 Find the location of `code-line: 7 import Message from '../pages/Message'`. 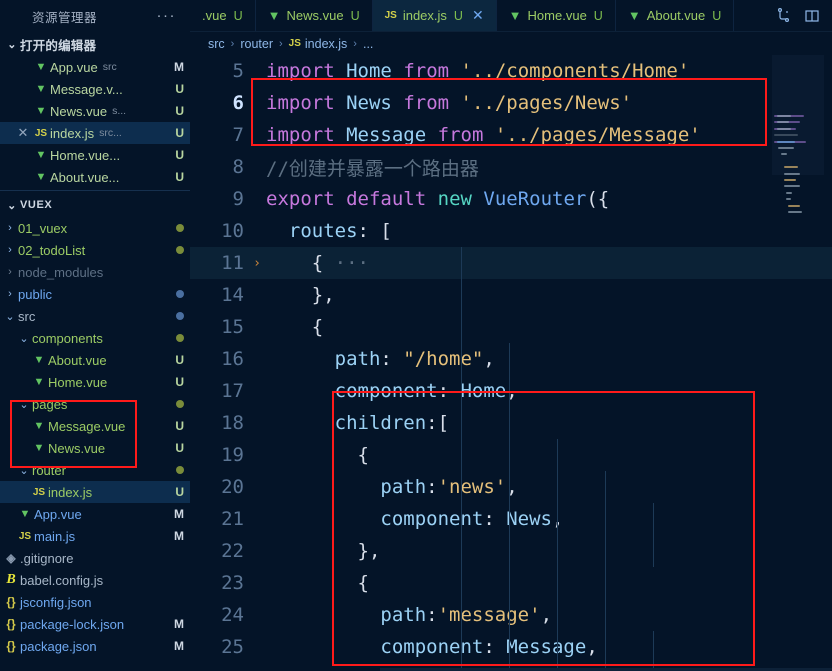

code-line: 7 import Message from '../pages/Message' is located at coordinates (511, 135).